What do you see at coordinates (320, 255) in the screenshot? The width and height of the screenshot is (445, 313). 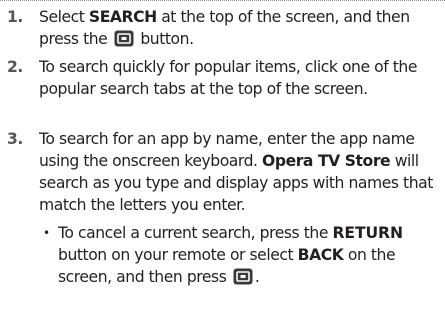 I see `back-keyword: BACK` at bounding box center [320, 255].